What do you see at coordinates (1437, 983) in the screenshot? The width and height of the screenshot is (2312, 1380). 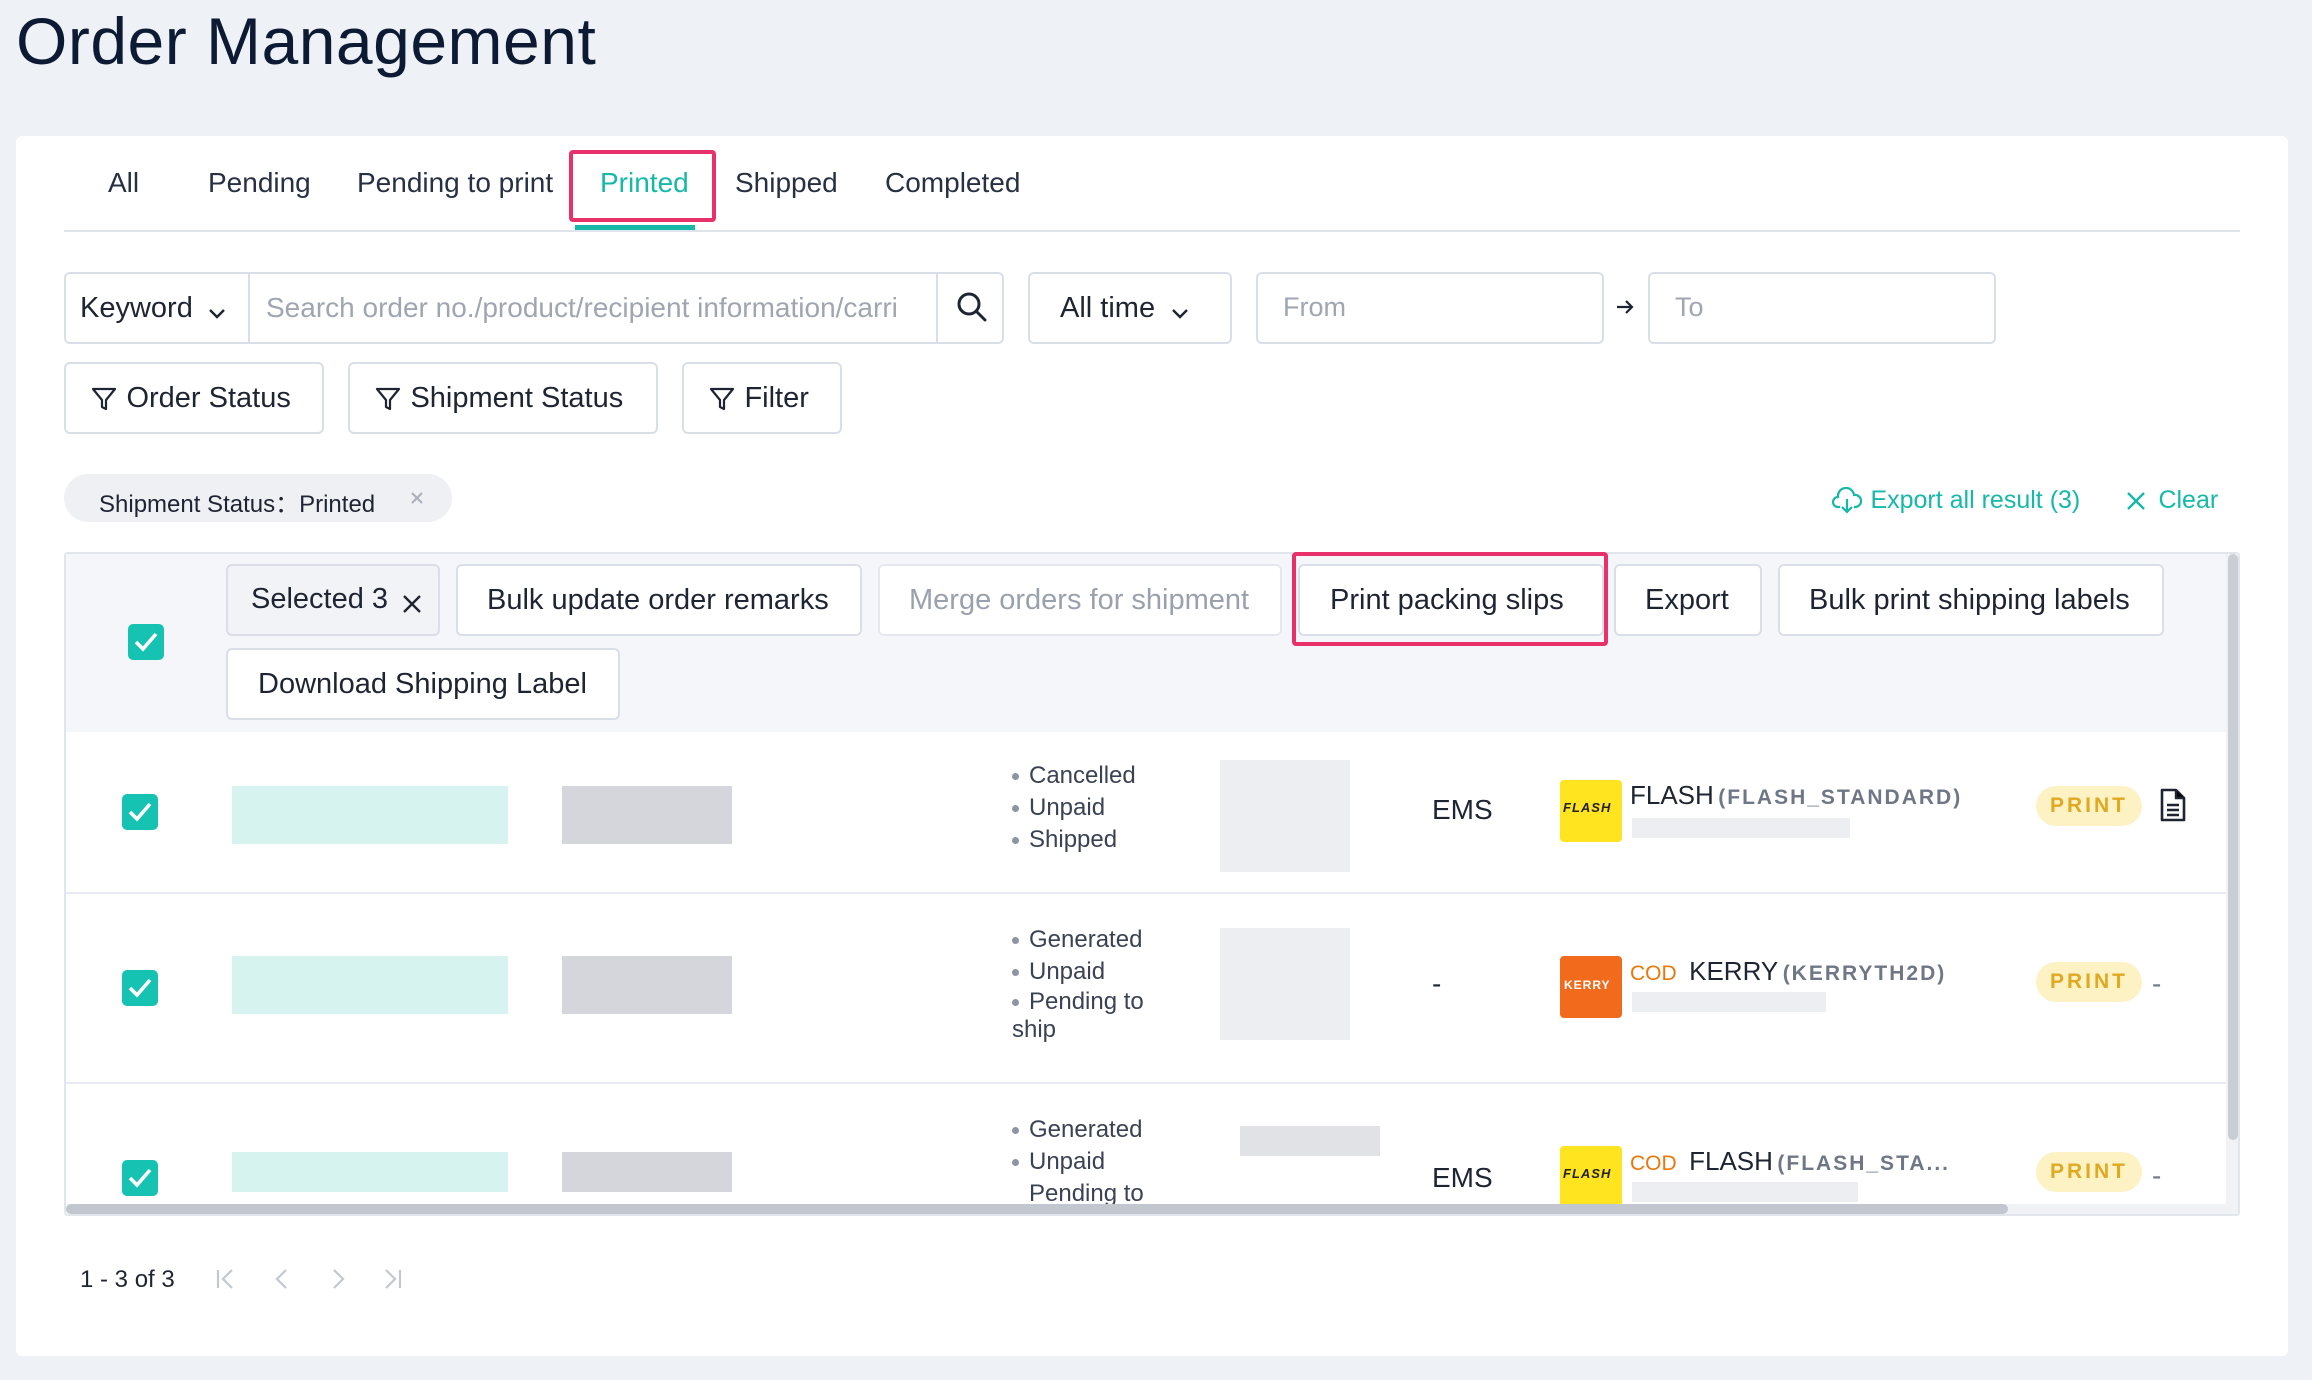 I see `service-type: -` at bounding box center [1437, 983].